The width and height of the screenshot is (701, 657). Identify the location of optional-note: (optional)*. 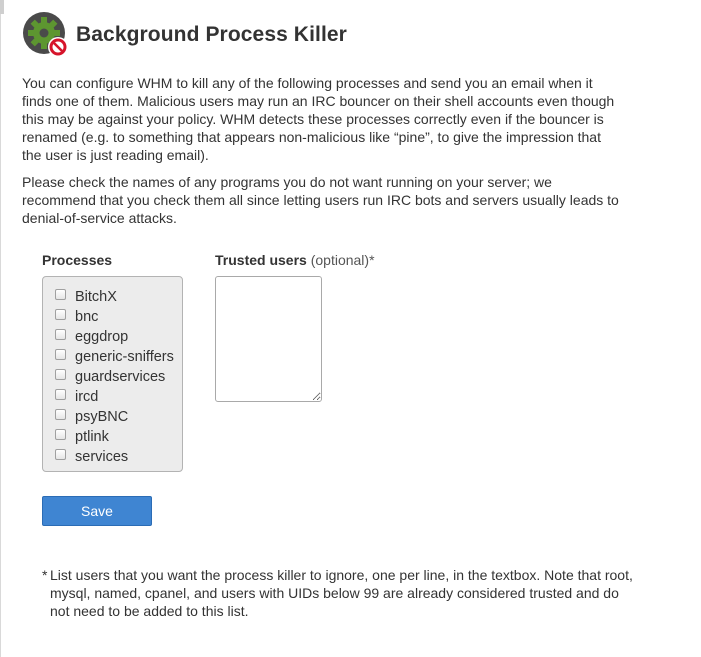
(342, 260).